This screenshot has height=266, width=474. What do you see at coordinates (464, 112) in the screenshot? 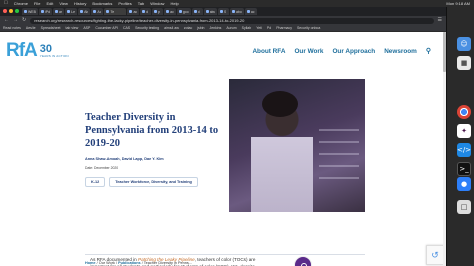
I see `chrome-icon` at bounding box center [464, 112].